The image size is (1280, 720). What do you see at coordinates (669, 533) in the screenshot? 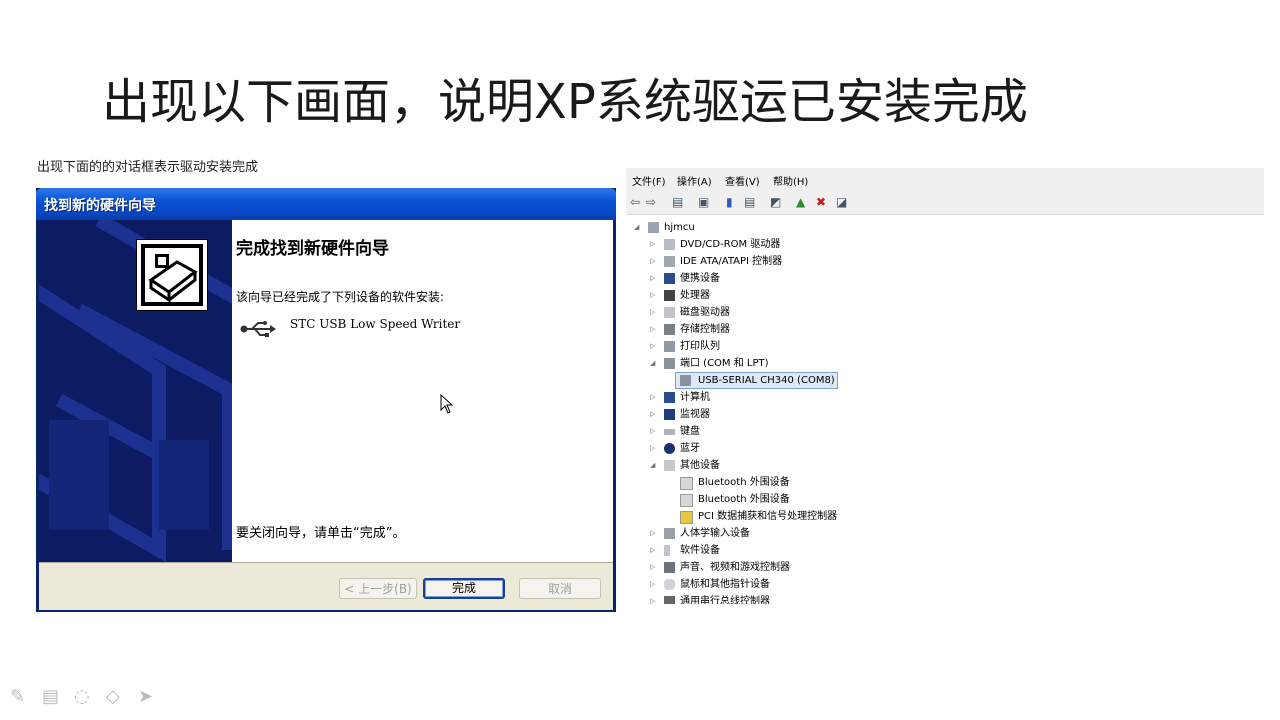
I see `hid-icon` at bounding box center [669, 533].